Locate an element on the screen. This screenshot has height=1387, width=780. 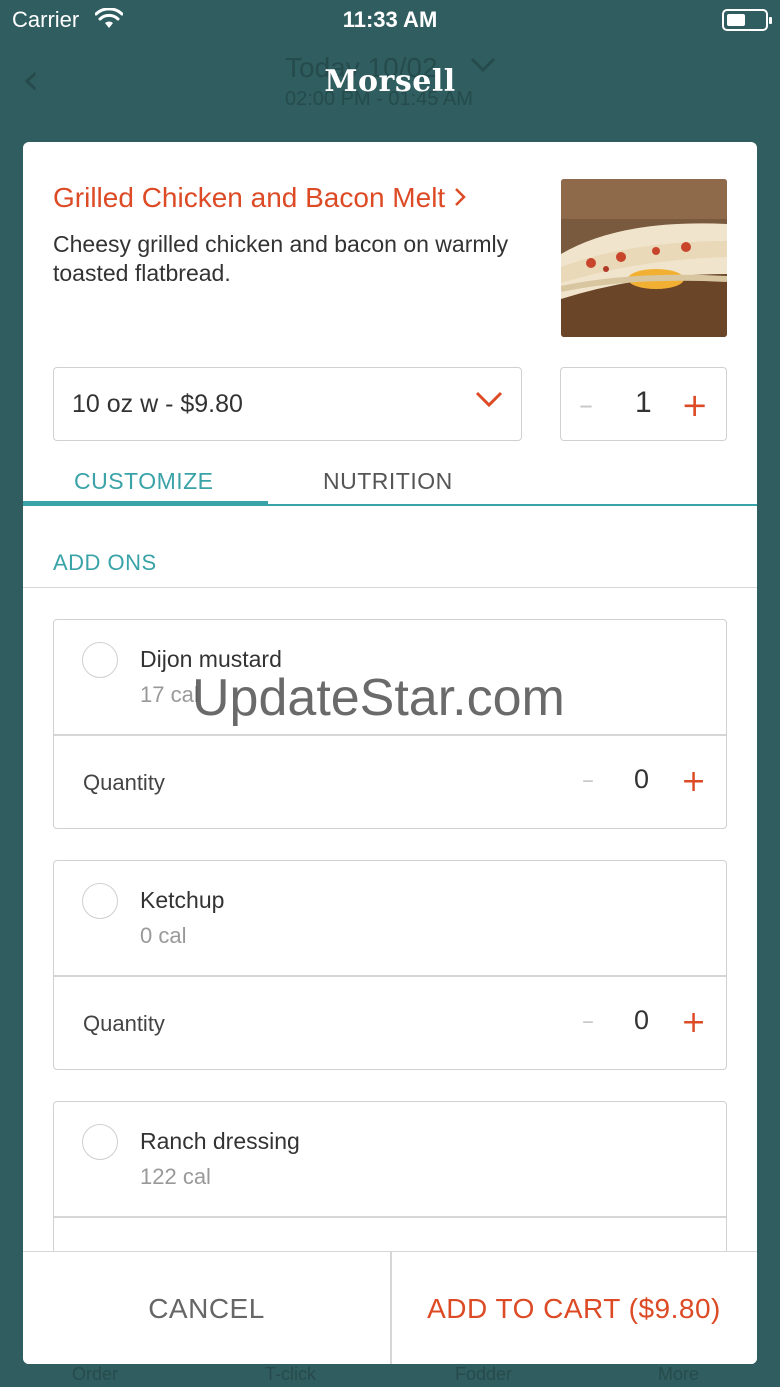
modal-footer: CANCEL ADD TO CART ($9.80) is located at coordinates (390, 1307).